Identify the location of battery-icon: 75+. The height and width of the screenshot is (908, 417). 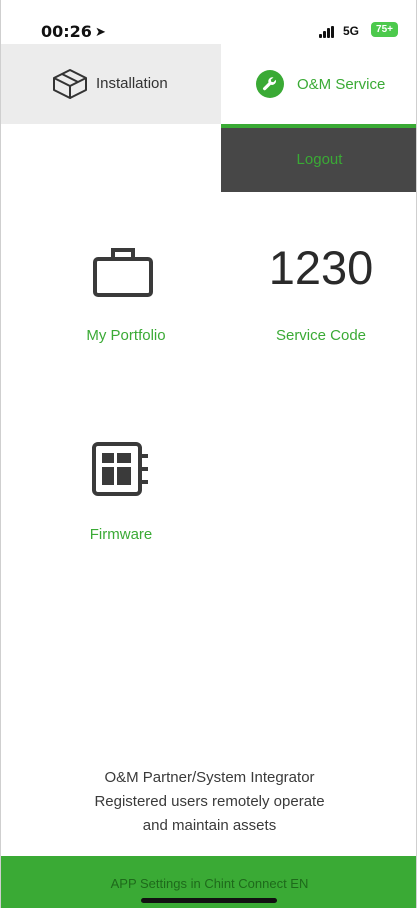
(384, 29).